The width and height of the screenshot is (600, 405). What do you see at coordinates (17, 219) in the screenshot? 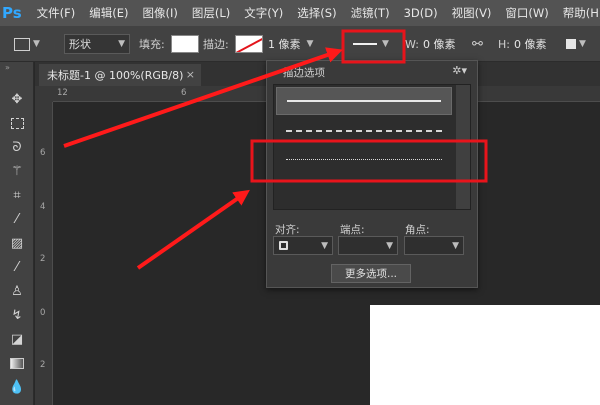
I see `eyedropper-tool-icon: ⁄` at bounding box center [17, 219].